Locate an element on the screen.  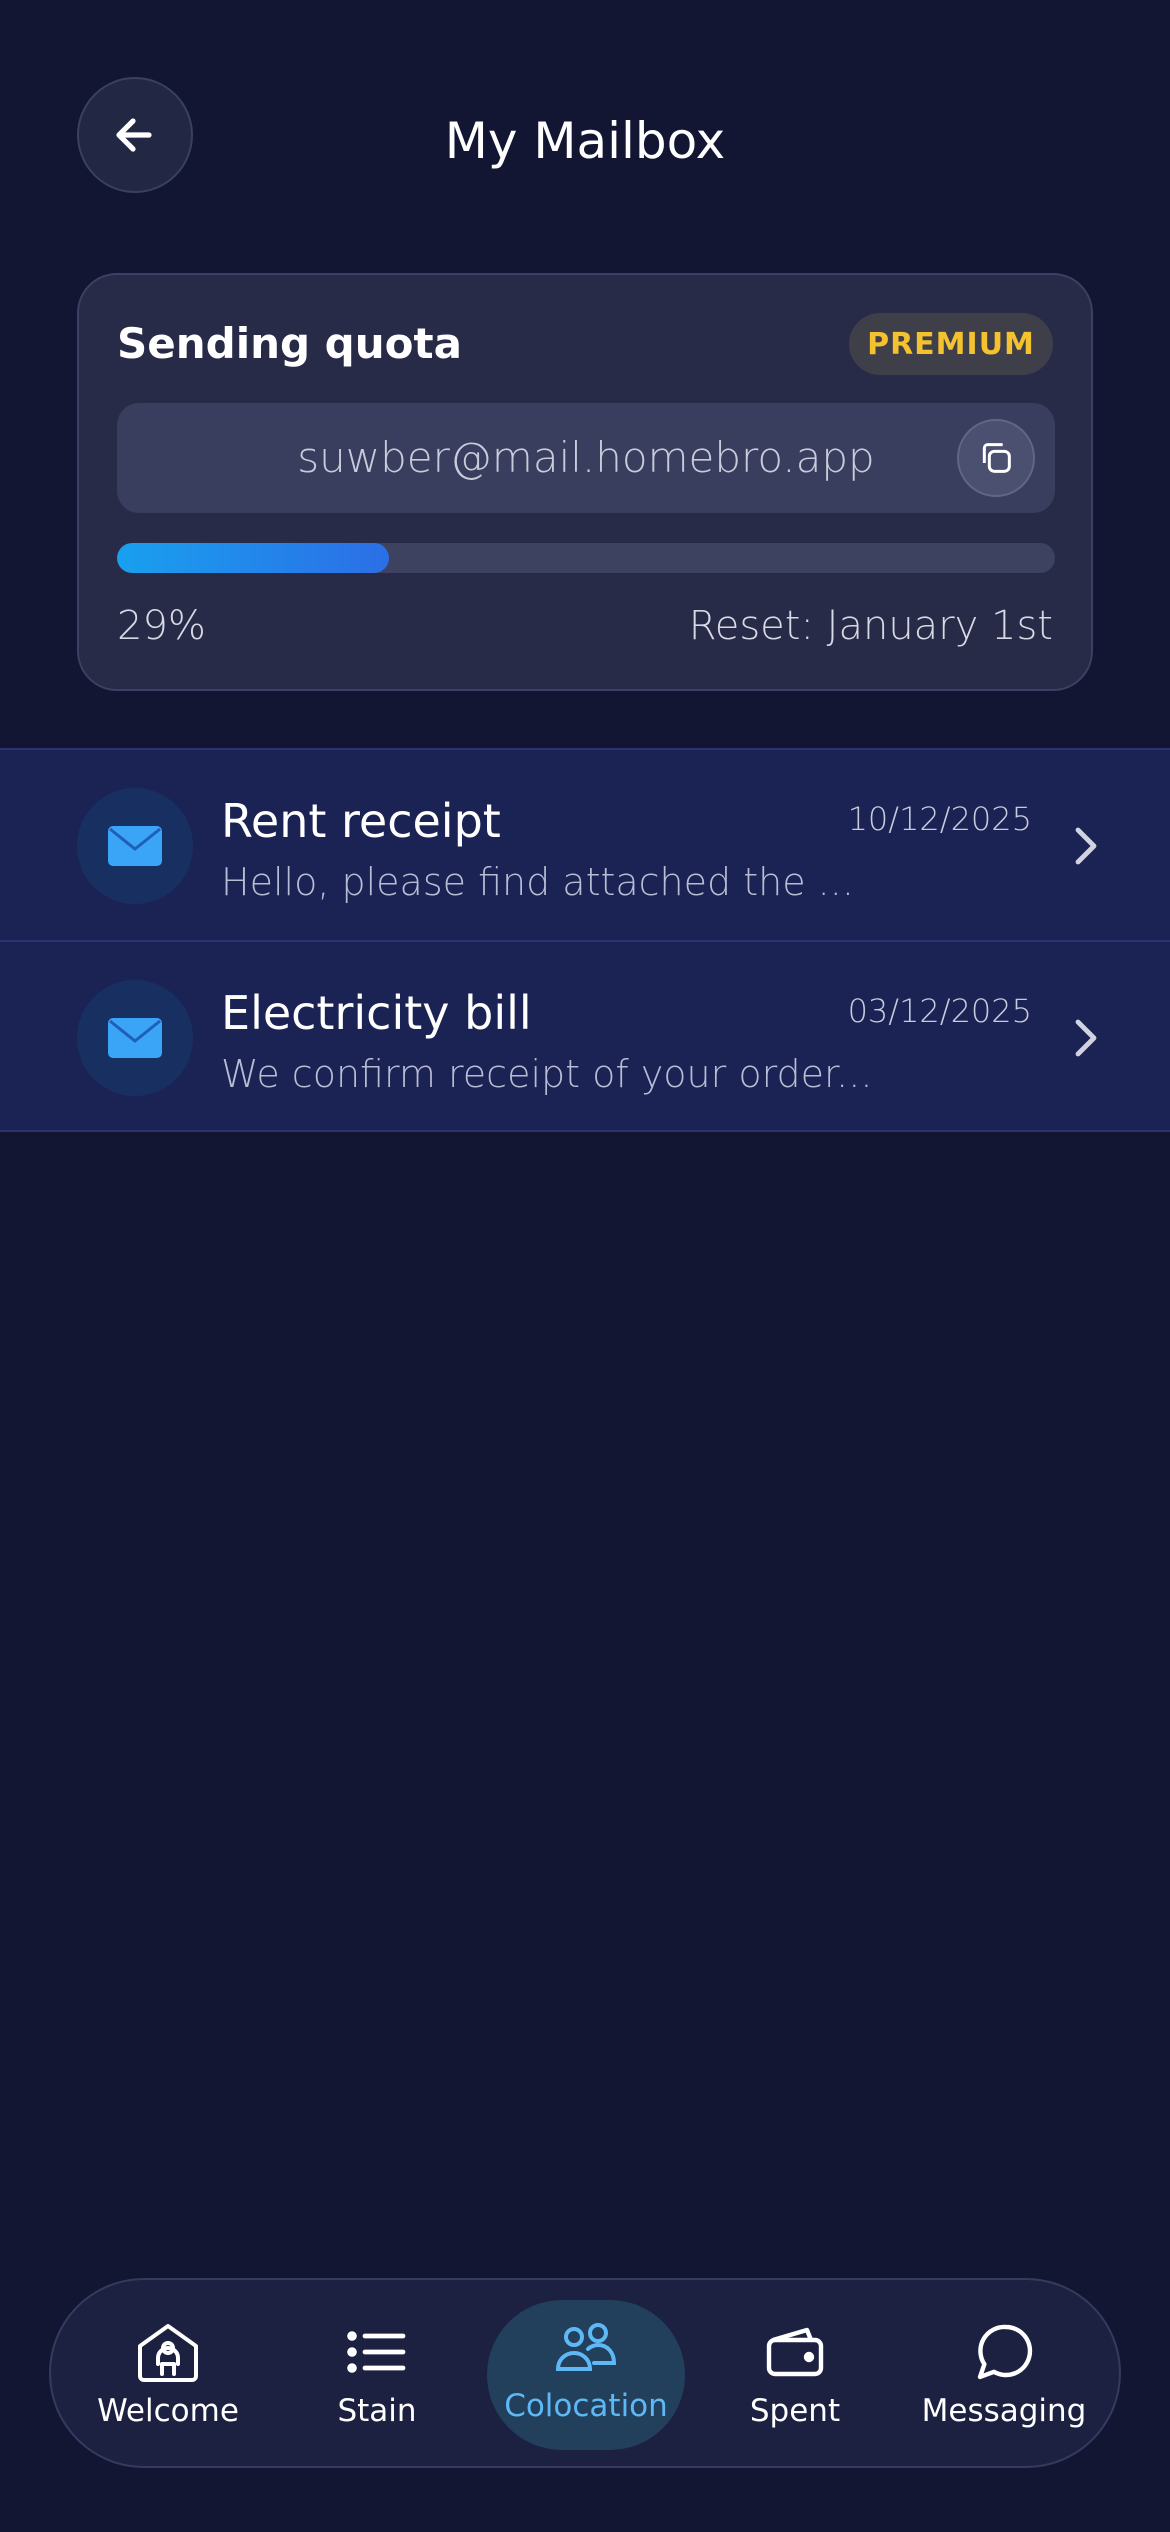
nav-item-spent: Spent is located at coordinates (795, 2373).